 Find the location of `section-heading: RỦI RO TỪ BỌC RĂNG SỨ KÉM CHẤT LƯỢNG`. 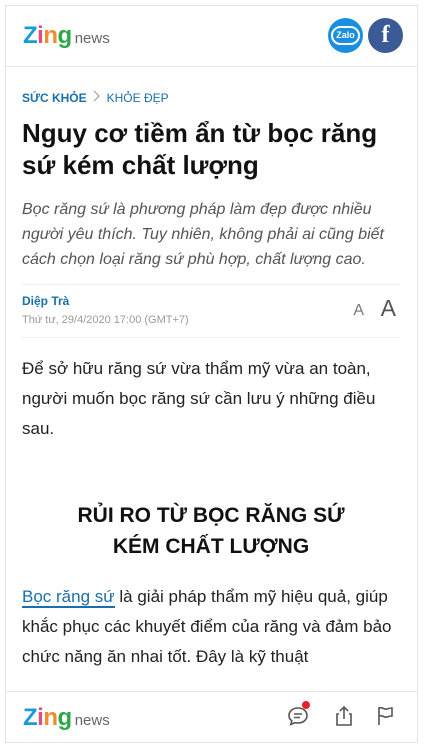

section-heading: RỦI RO TỪ BỌC RĂNG SỨ KÉM CHẤT LƯỢNG is located at coordinates (211, 531).